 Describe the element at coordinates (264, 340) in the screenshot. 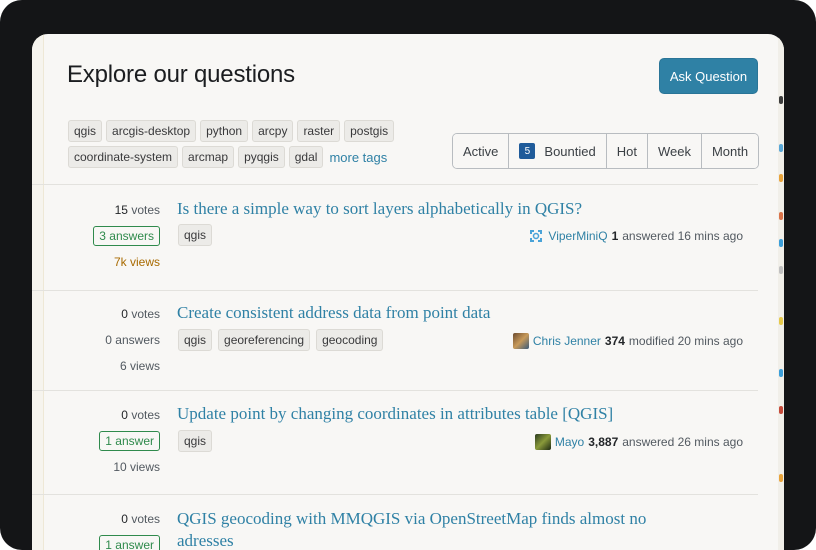

I see `question-tag: georeferencing` at that location.